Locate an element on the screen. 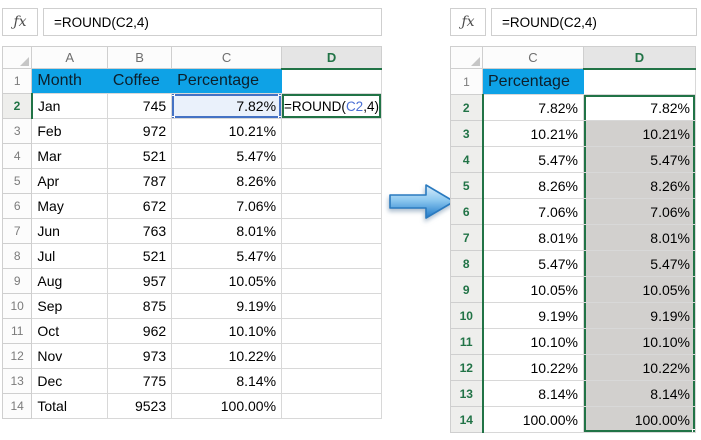  row-number: 4 is located at coordinates (17, 156).